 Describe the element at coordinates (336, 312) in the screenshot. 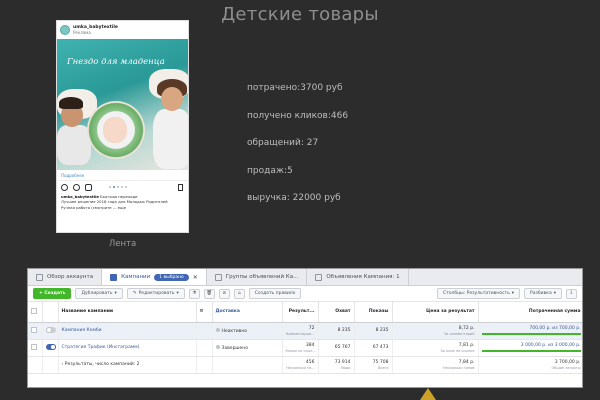

I see `col-reach: Охват` at that location.